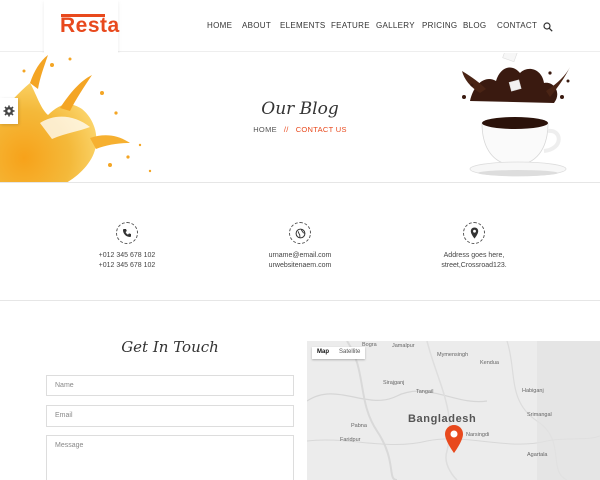 The image size is (600, 480). Describe the element at coordinates (127, 266) in the screenshot. I see `phone-line-2: +012 345 678 102` at that location.